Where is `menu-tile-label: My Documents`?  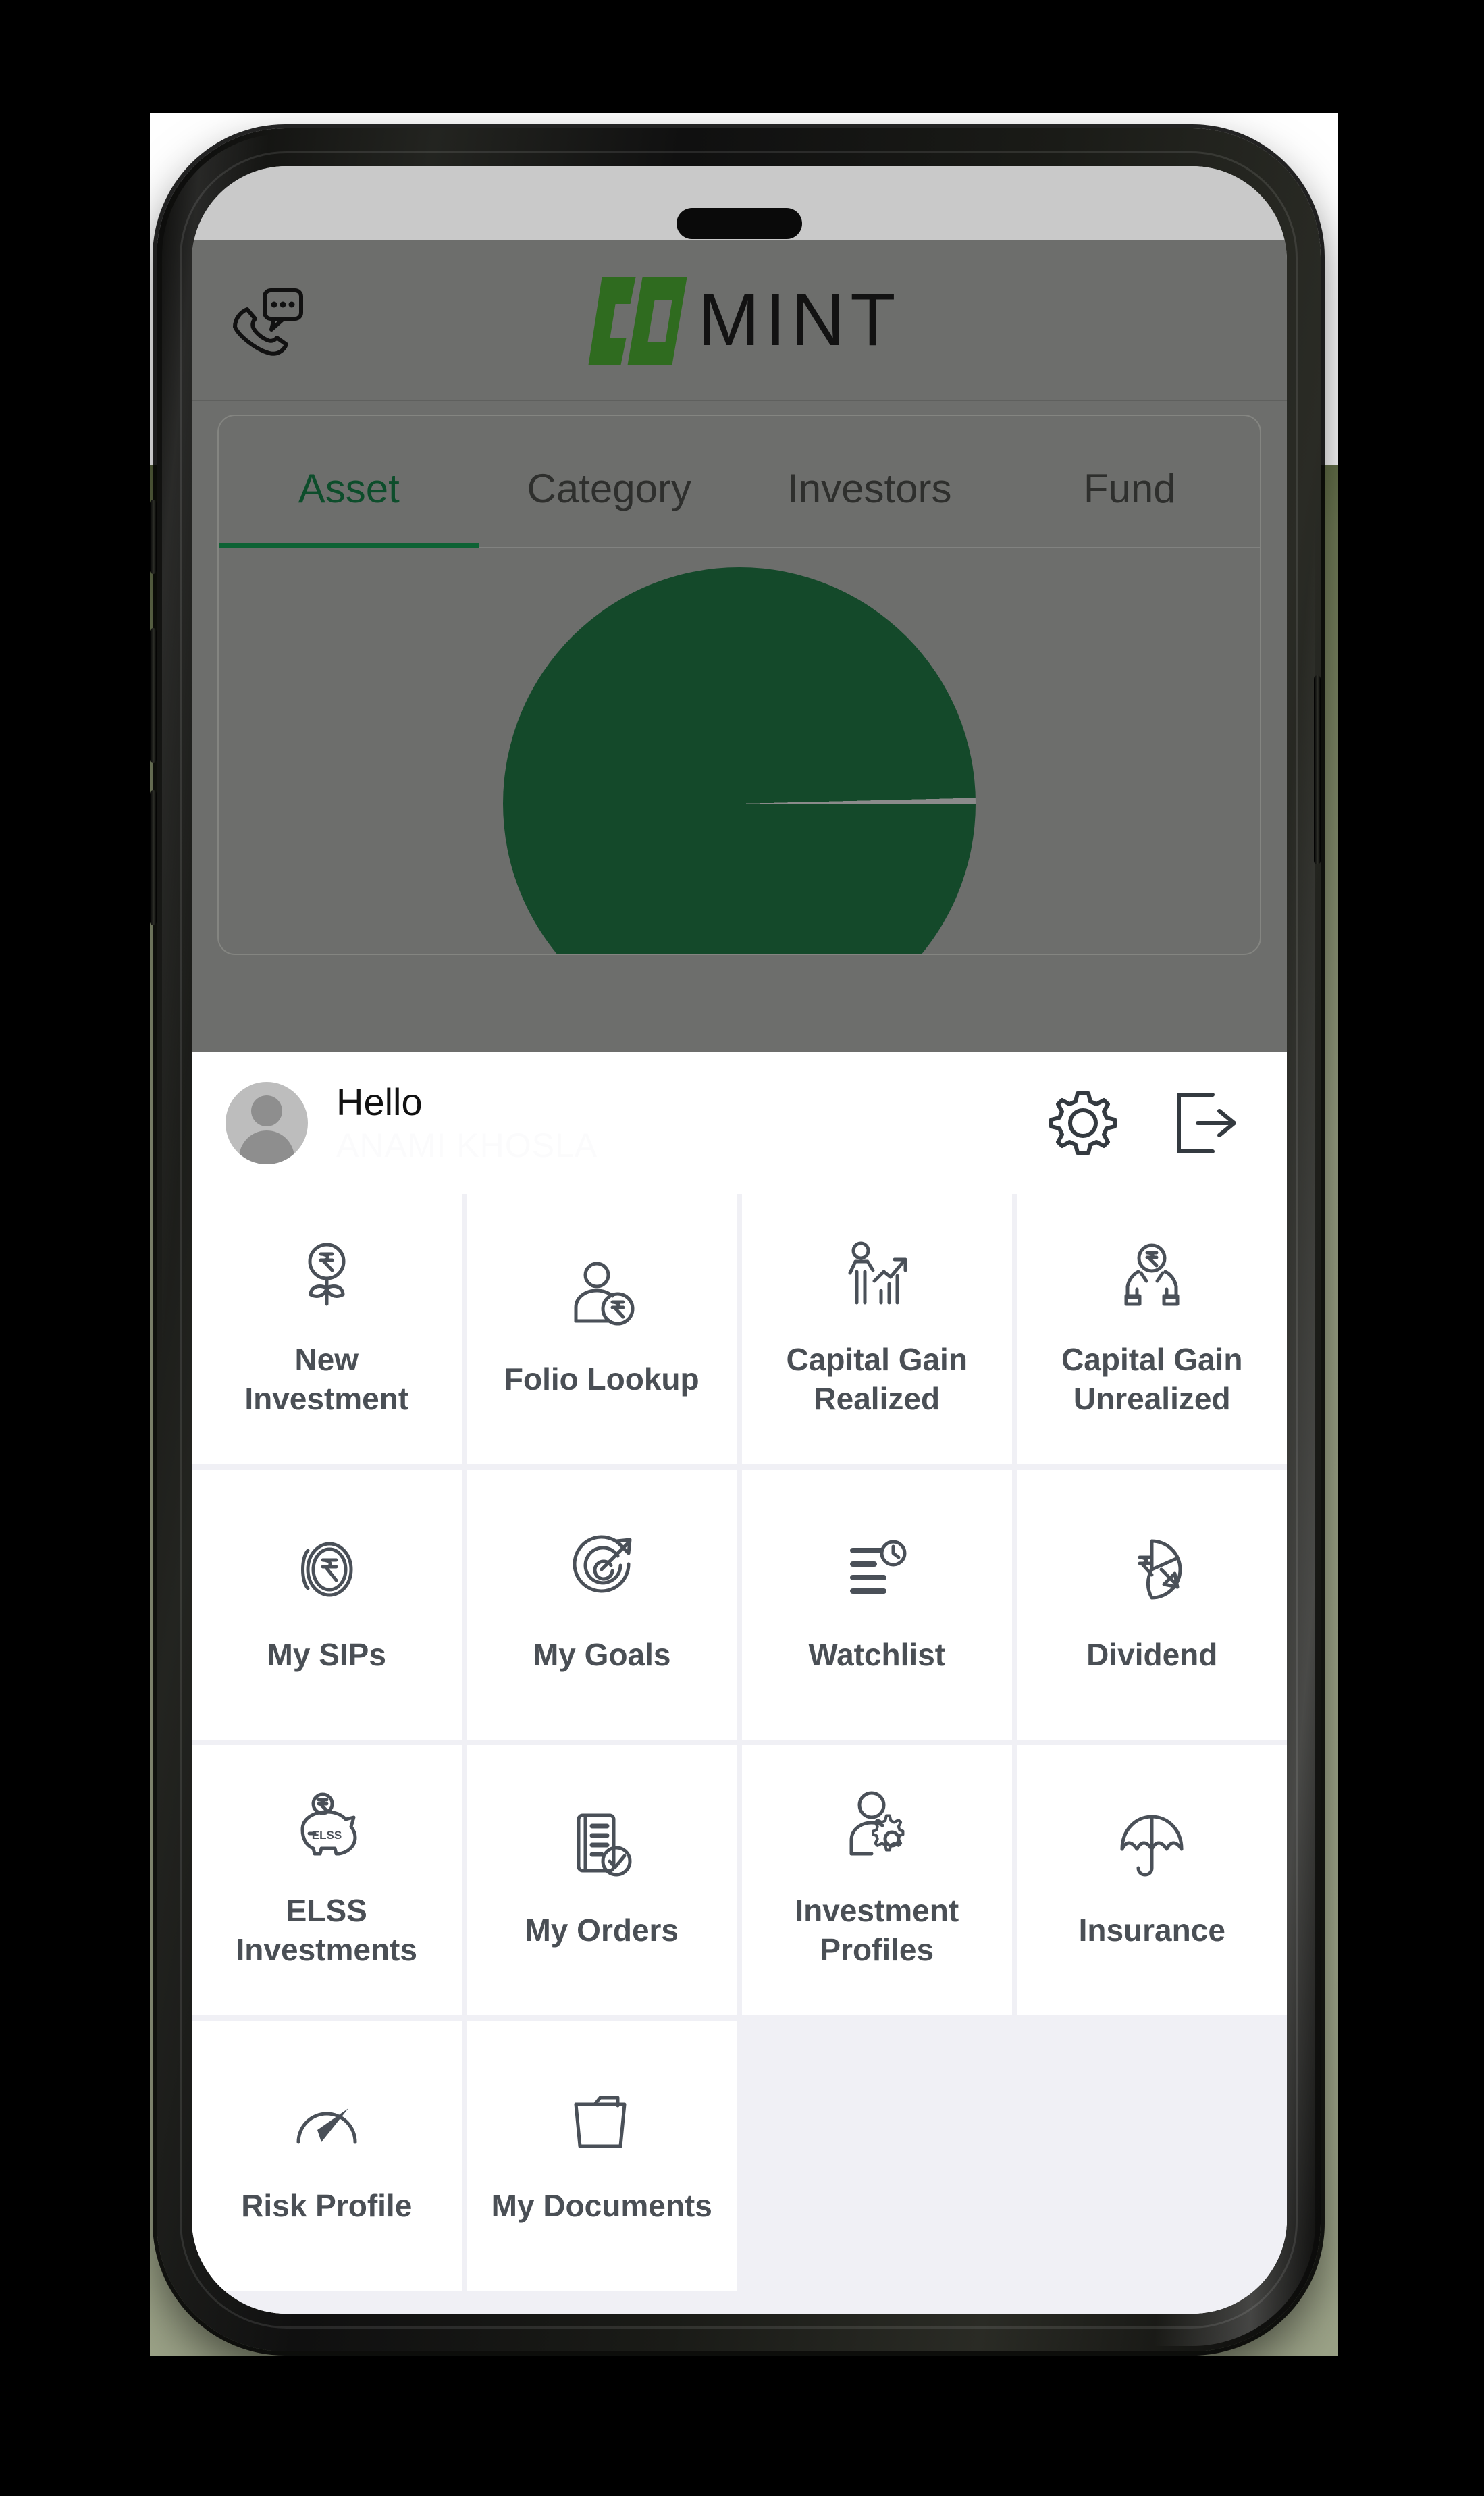
menu-tile-label: My Documents is located at coordinates (601, 2206).